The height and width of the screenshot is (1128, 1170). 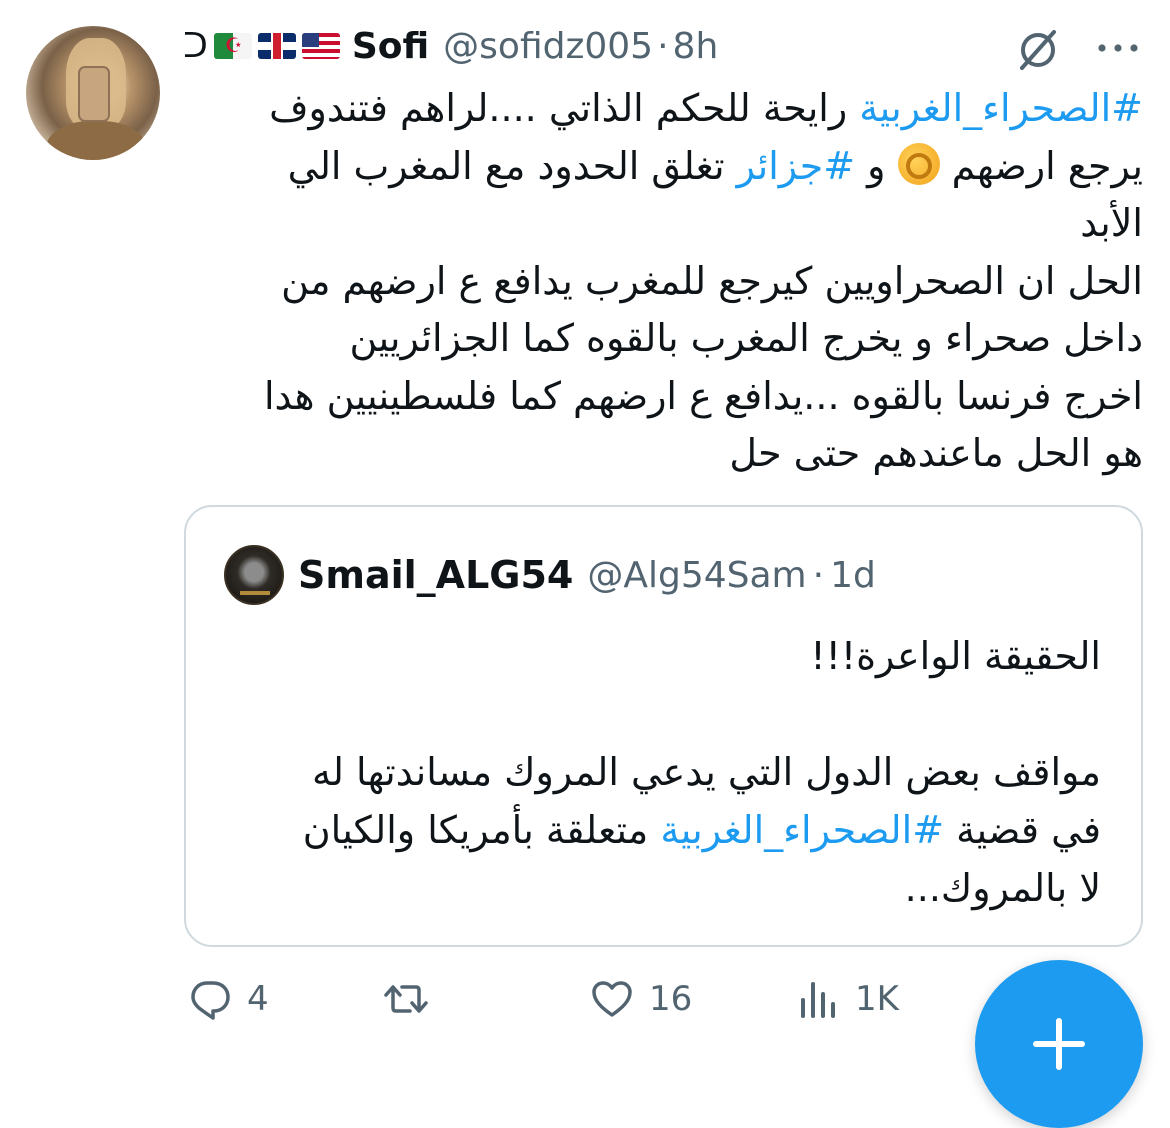 I want to click on avatar-coat, so click(x=96, y=140).